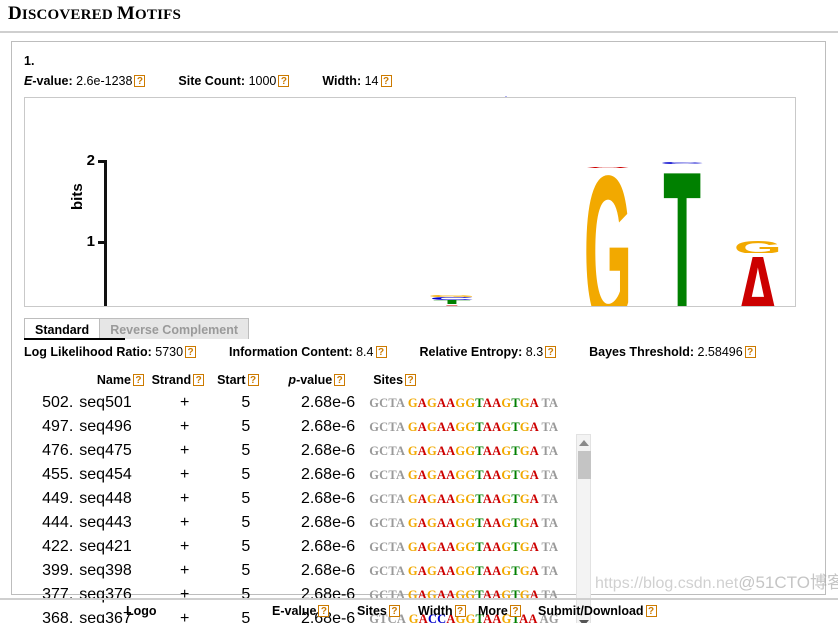 This screenshot has height=623, width=838. What do you see at coordinates (378, 611) in the screenshot?
I see `footer-sites-button: Sites?` at bounding box center [378, 611].